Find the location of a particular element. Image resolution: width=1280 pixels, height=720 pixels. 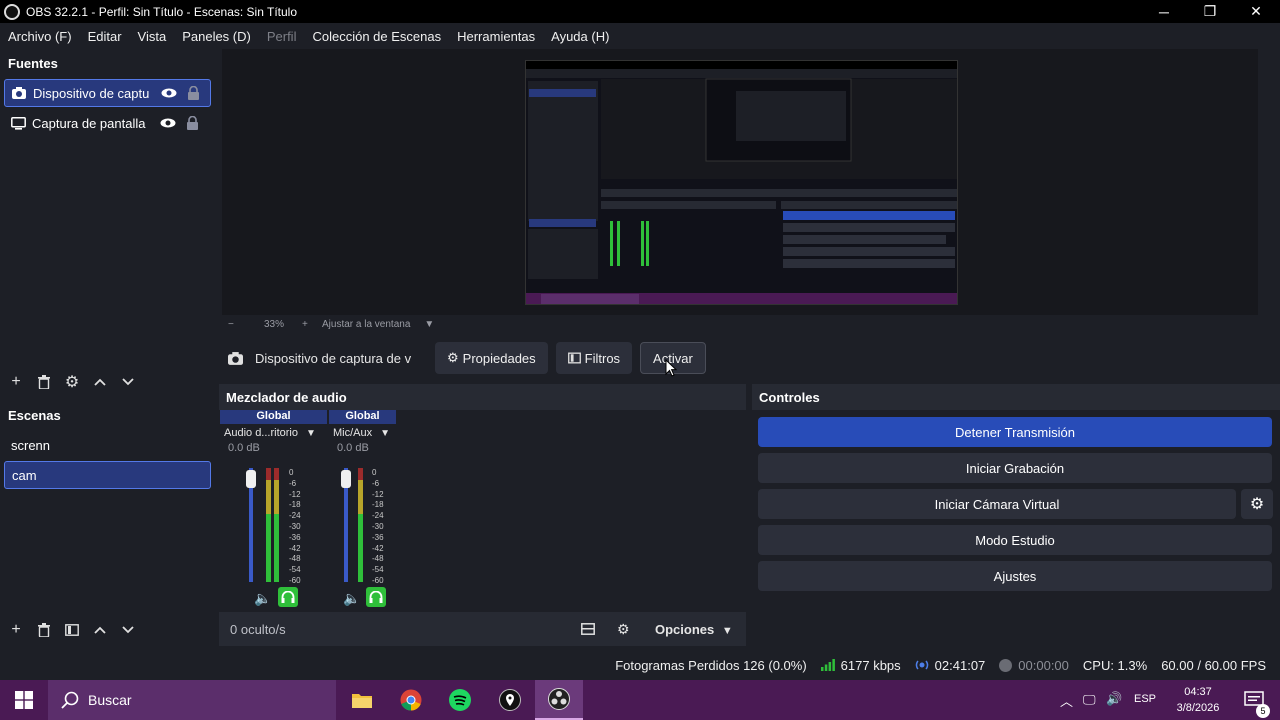

scene-filters-icon is located at coordinates (72, 630).